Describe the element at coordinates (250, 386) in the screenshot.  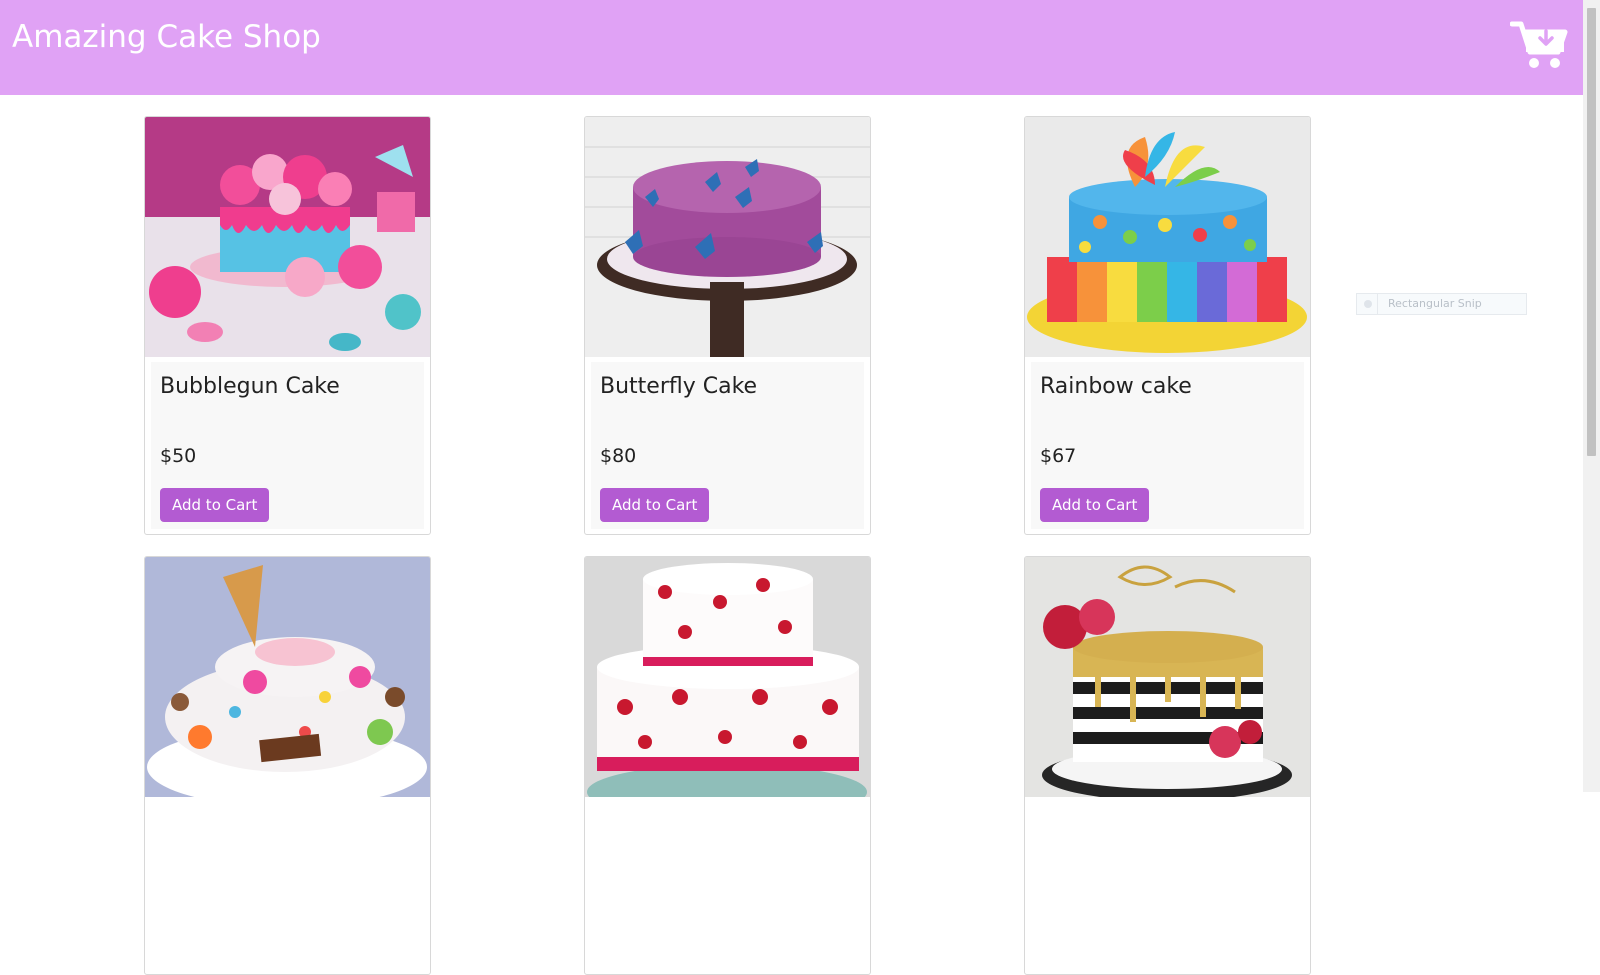
I see `product-name: Bubblegun Cake` at that location.